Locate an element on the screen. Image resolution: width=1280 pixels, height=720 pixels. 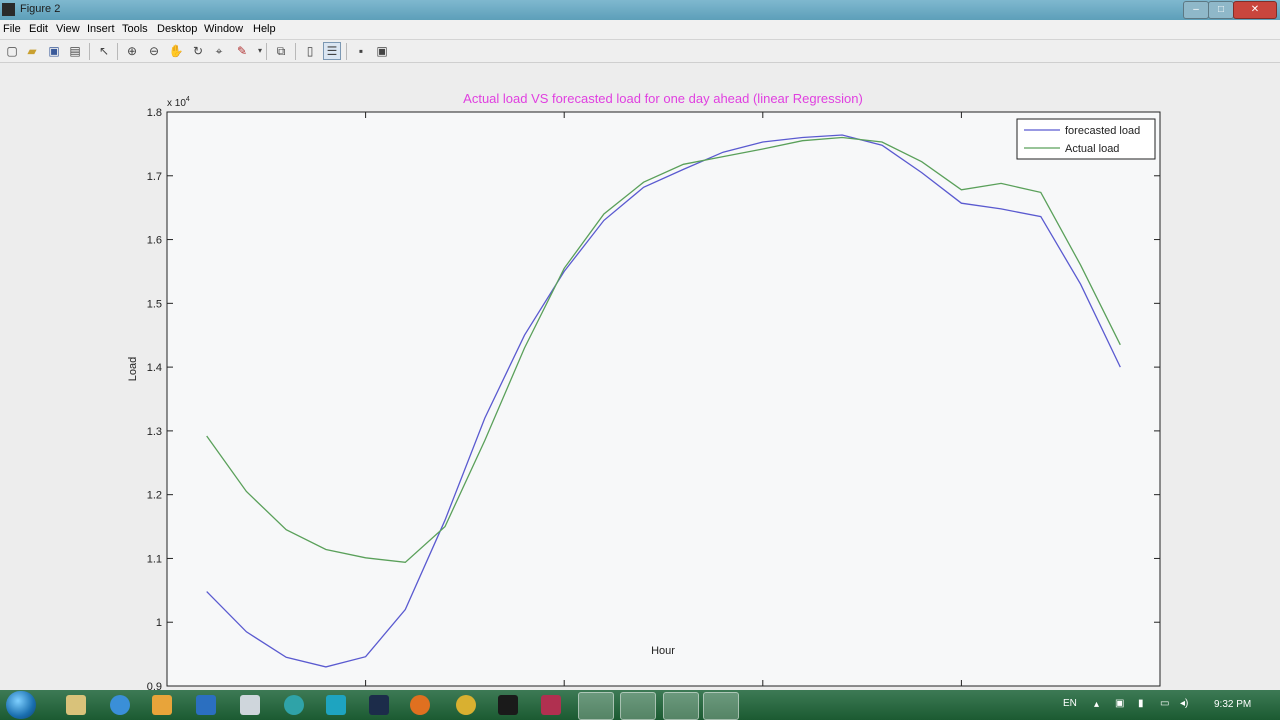
brush-icon: ✎ is located at coordinates (242, 51).